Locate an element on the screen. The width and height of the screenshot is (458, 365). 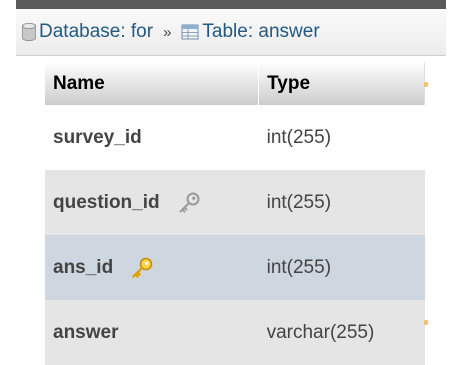
breadcrumb-database-link: Database: for is located at coordinates (87, 32).